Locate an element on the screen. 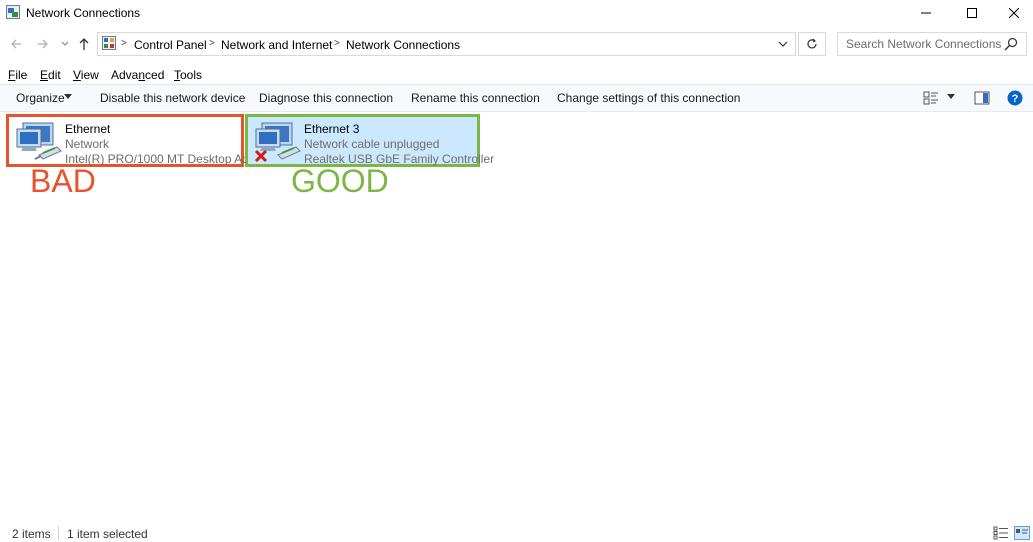 This screenshot has width=1033, height=542. refresh-icon is located at coordinates (812, 43).